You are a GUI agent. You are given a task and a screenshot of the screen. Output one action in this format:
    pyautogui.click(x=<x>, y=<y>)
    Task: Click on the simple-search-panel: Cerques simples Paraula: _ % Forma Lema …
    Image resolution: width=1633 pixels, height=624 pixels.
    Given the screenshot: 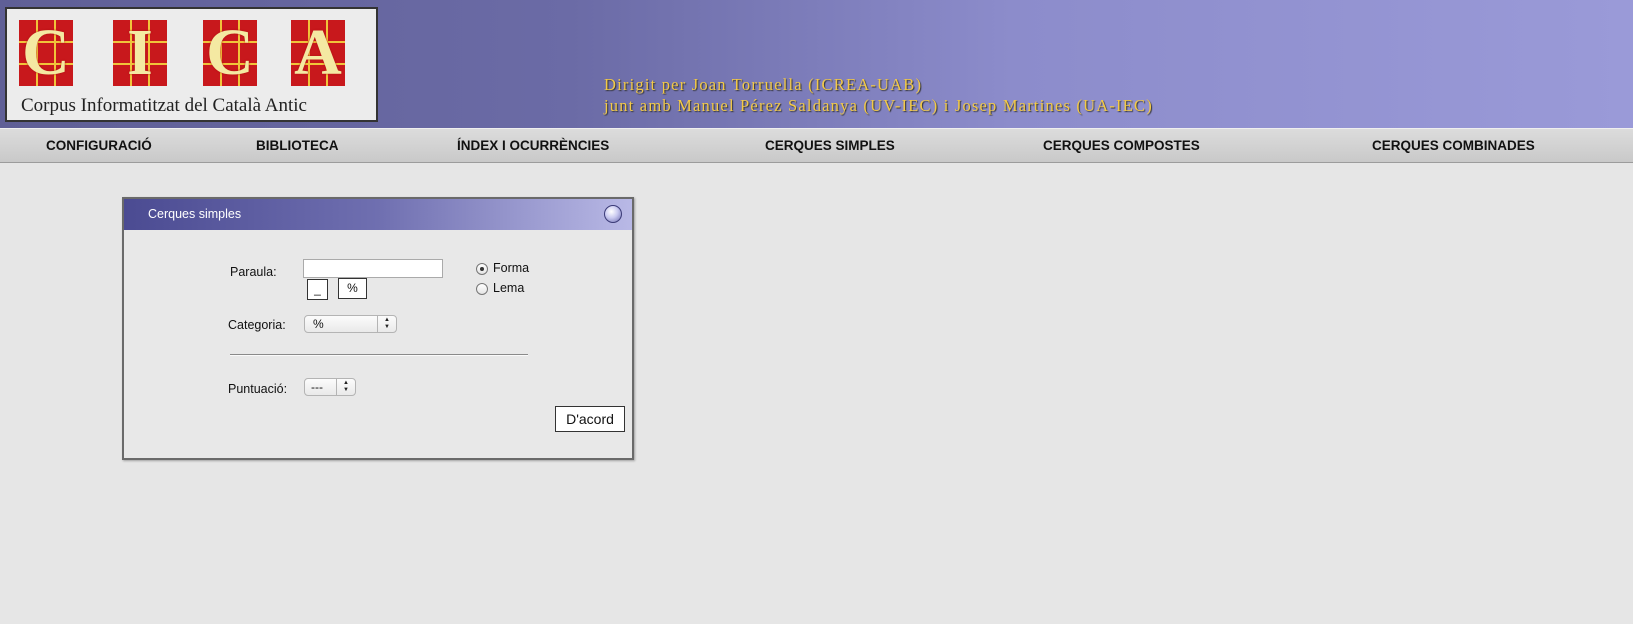 What is the action you would take?
    pyautogui.click(x=378, y=328)
    